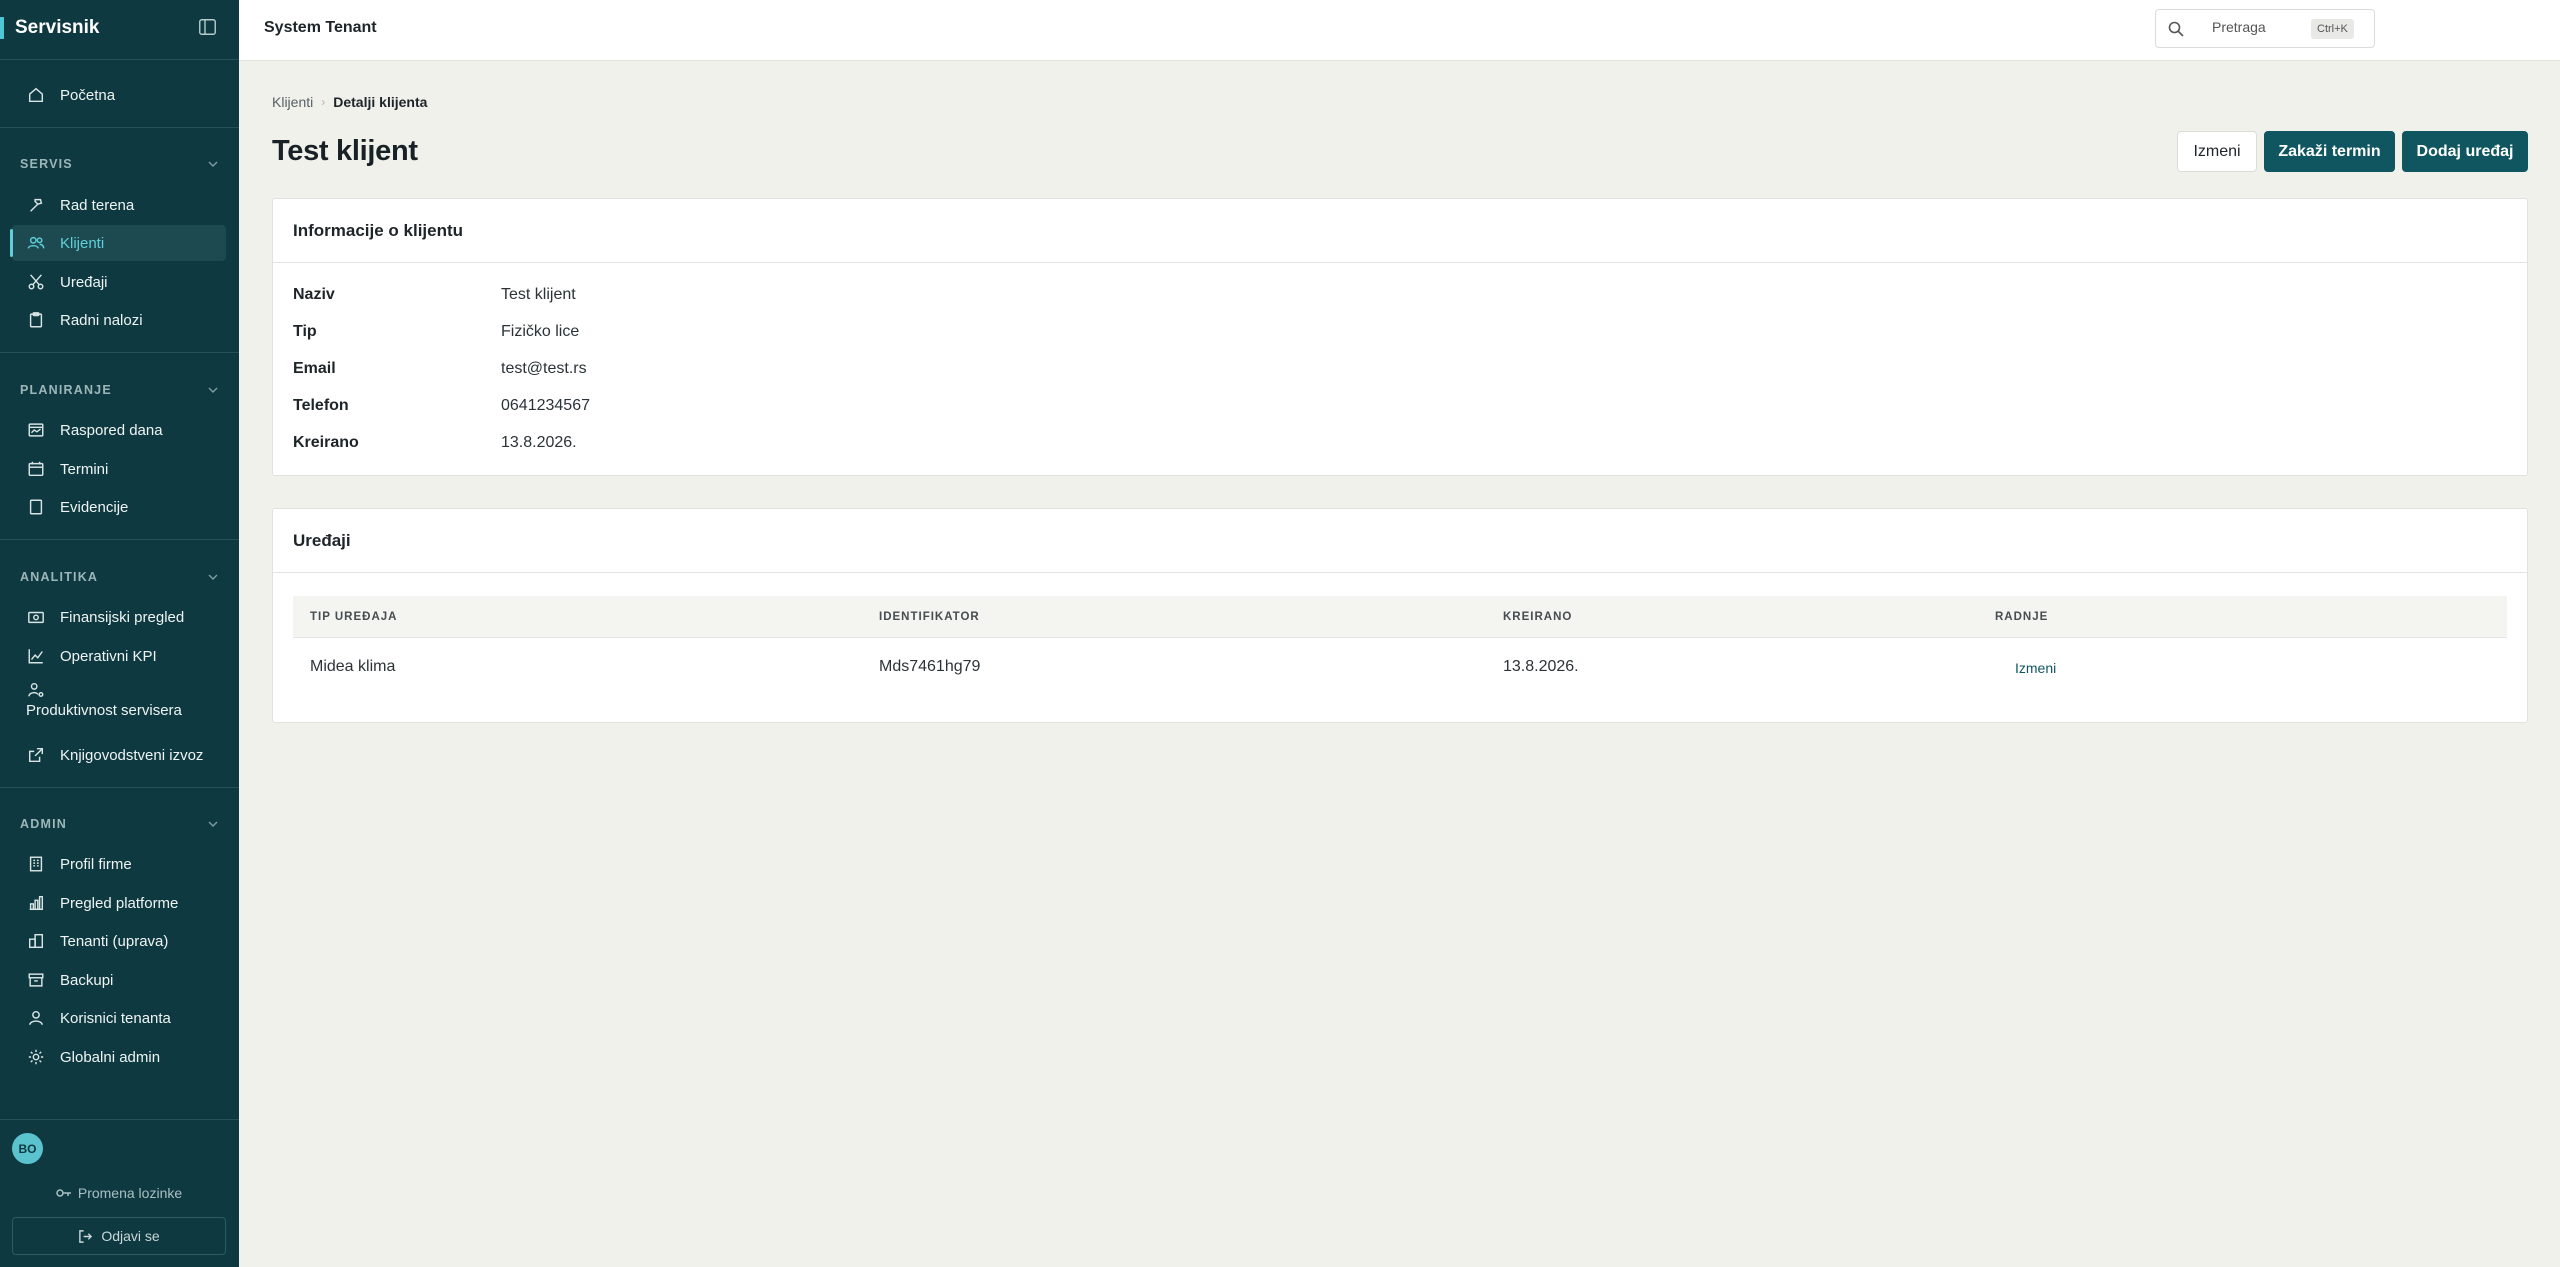 The height and width of the screenshot is (1267, 2560). What do you see at coordinates (2176, 29) in the screenshot?
I see `search-icon` at bounding box center [2176, 29].